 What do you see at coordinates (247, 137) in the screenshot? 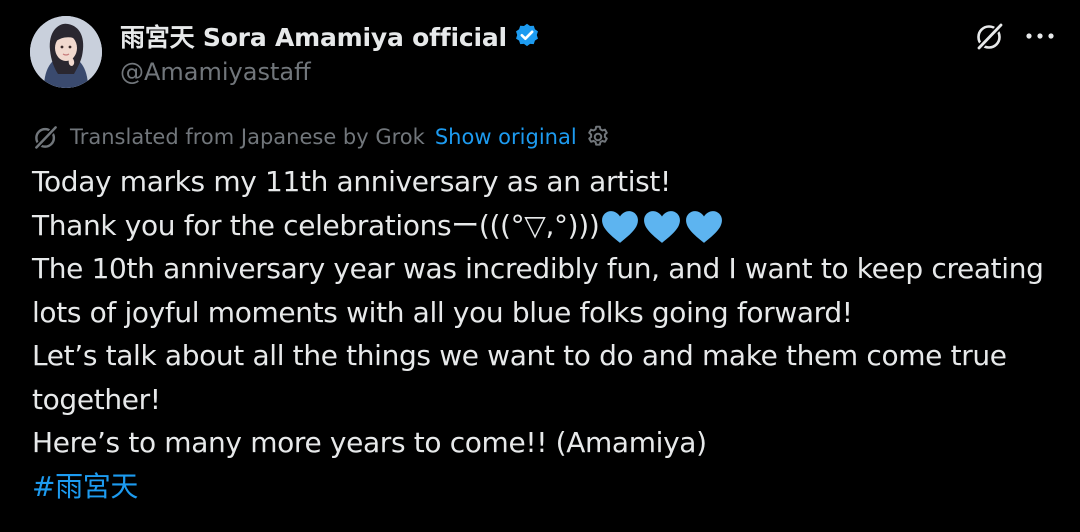
I see `translation-note: Translated from Japanese by Grok` at bounding box center [247, 137].